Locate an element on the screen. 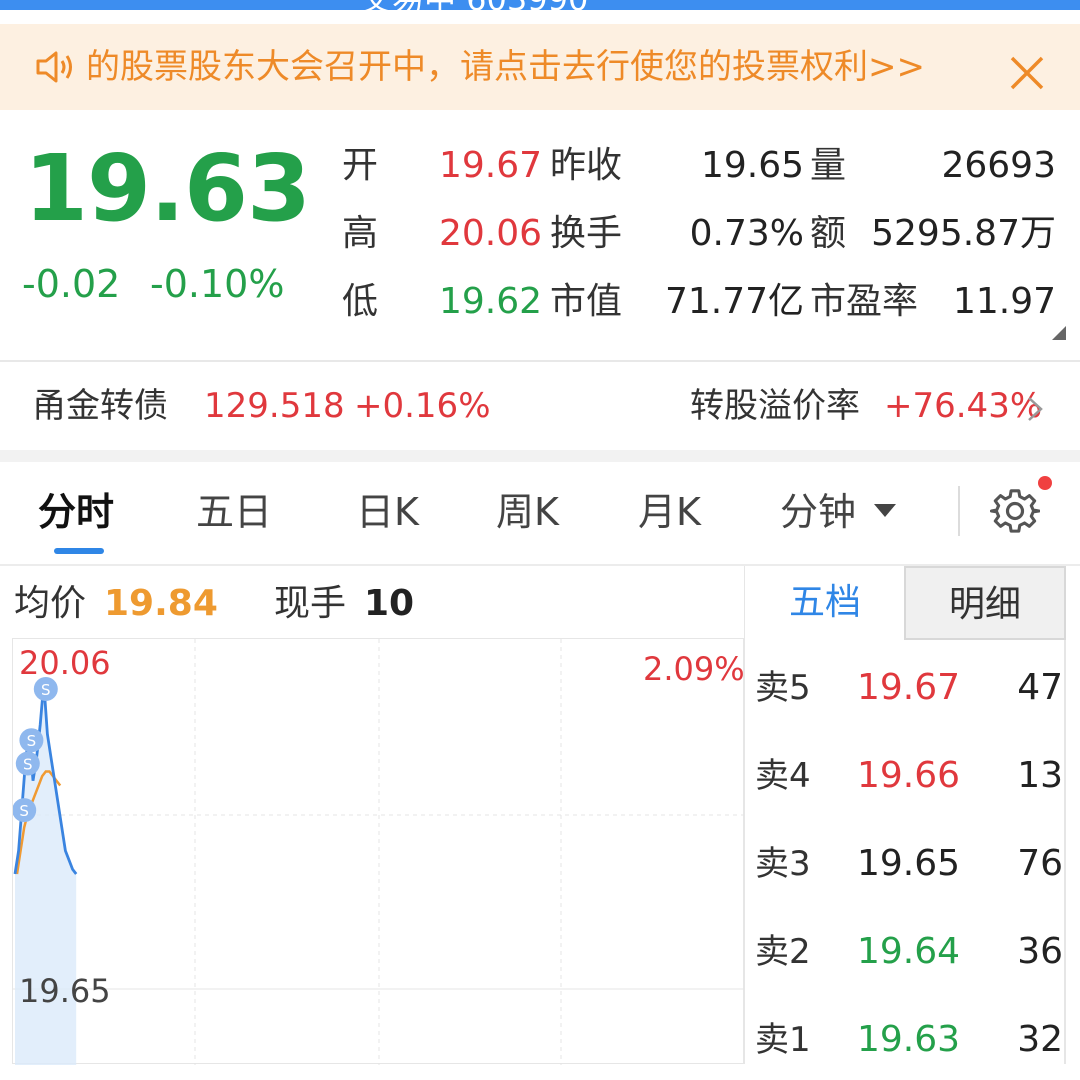  expand-corner-icon is located at coordinates (1059, 333).